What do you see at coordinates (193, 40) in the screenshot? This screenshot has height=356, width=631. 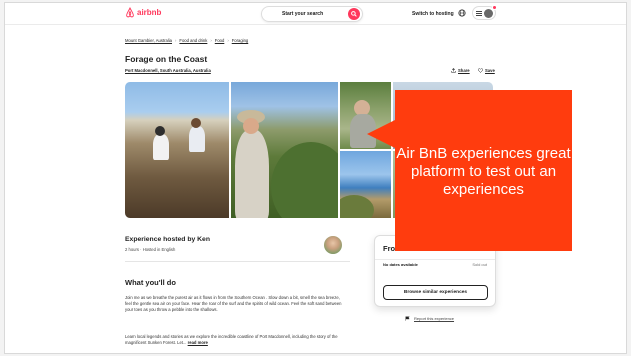 I see `breadcrumb-food-and-drink: Food and drink` at bounding box center [193, 40].